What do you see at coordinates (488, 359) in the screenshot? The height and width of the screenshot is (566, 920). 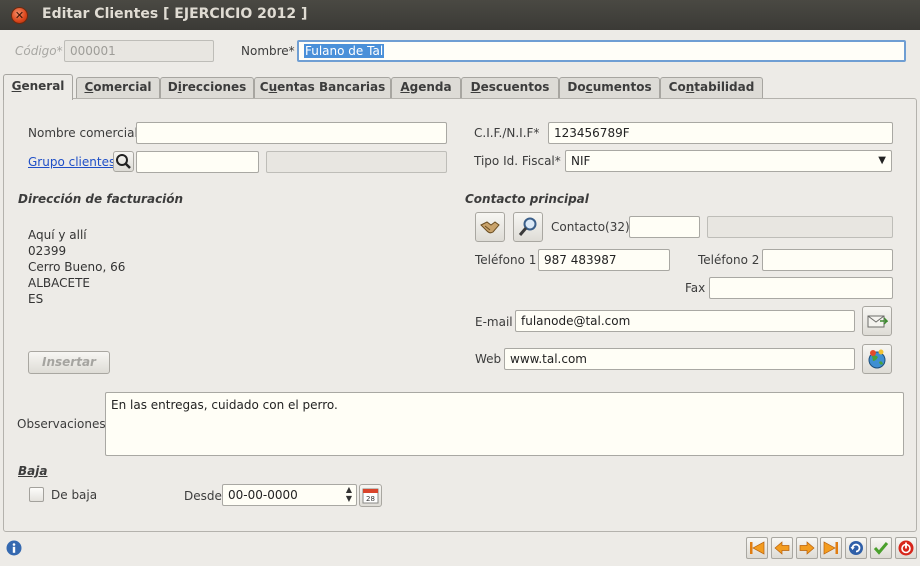 I see `web-label: Web` at bounding box center [488, 359].